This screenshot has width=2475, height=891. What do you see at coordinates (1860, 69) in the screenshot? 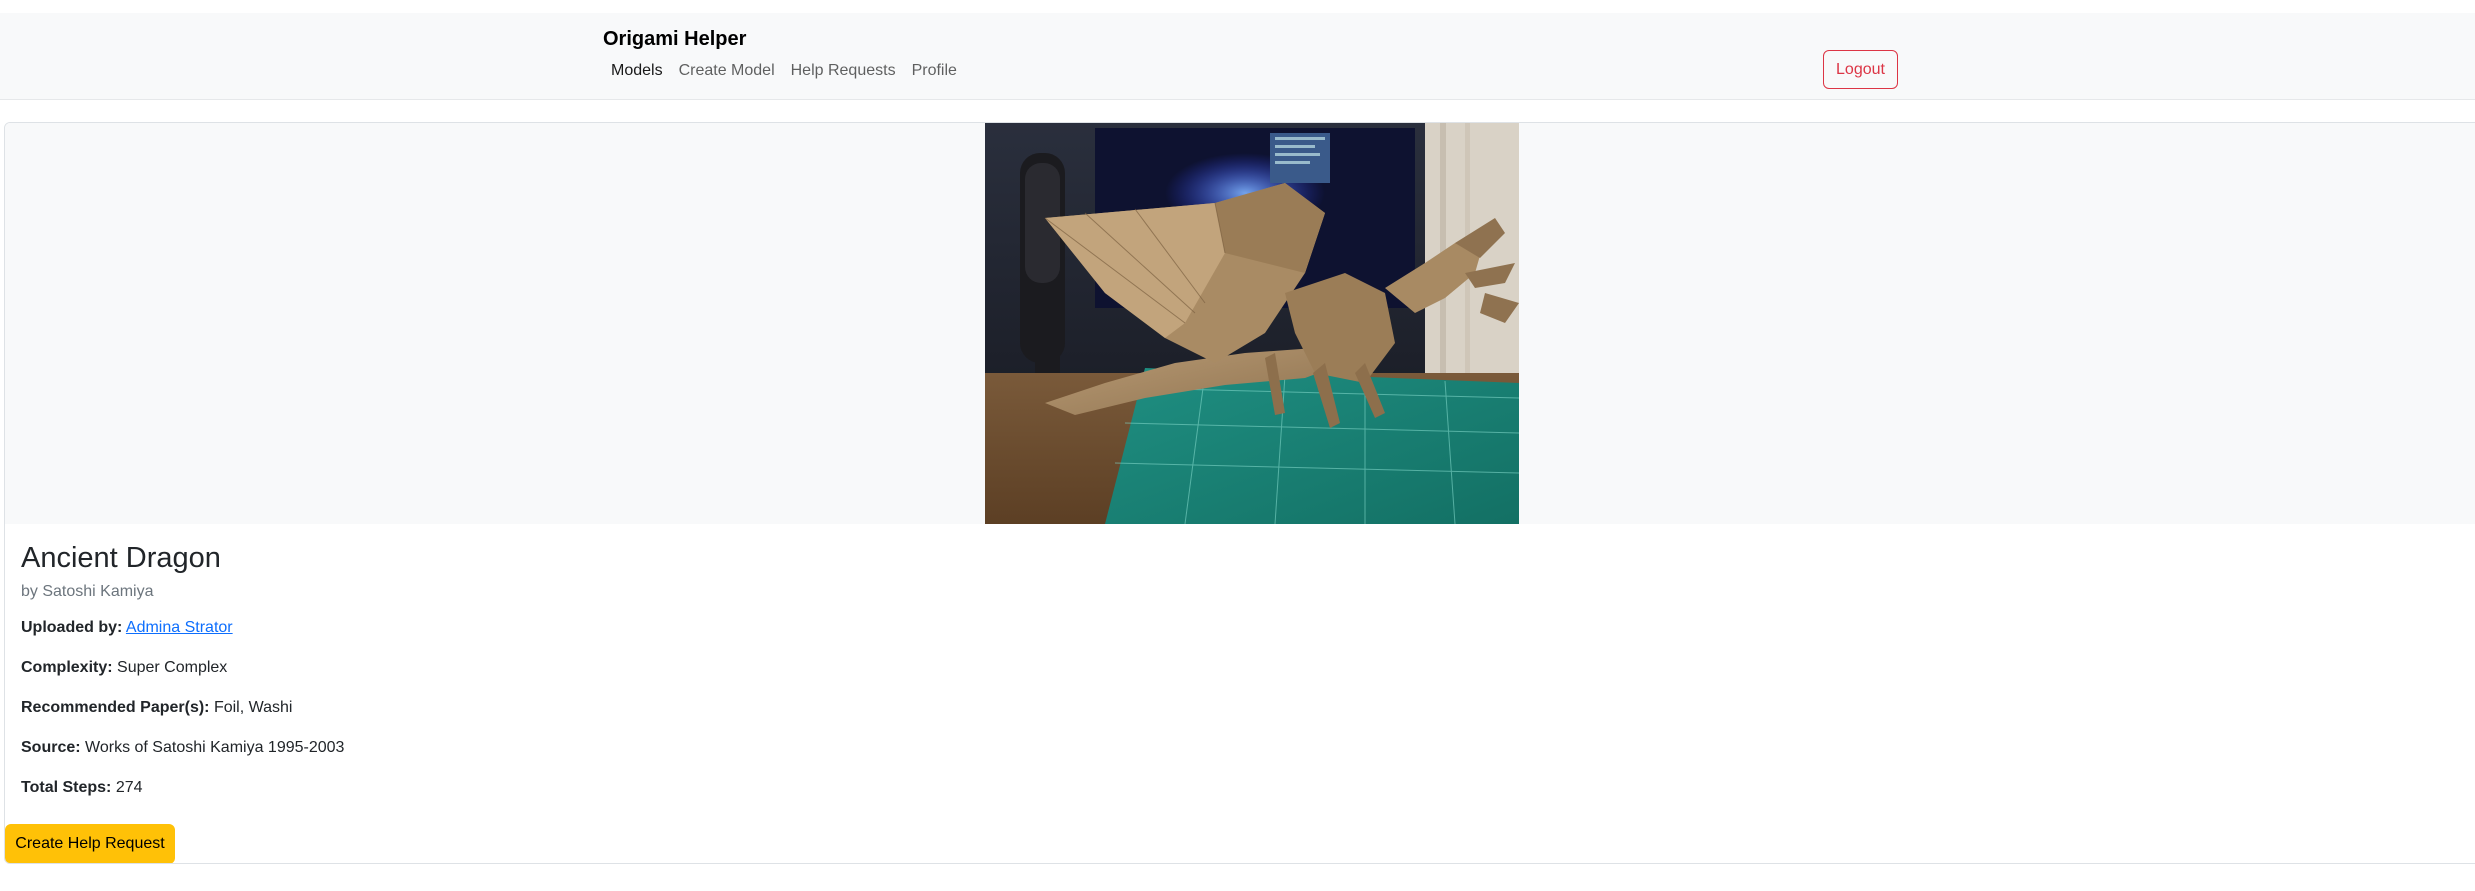
I see `logout-button: Logout` at bounding box center [1860, 69].